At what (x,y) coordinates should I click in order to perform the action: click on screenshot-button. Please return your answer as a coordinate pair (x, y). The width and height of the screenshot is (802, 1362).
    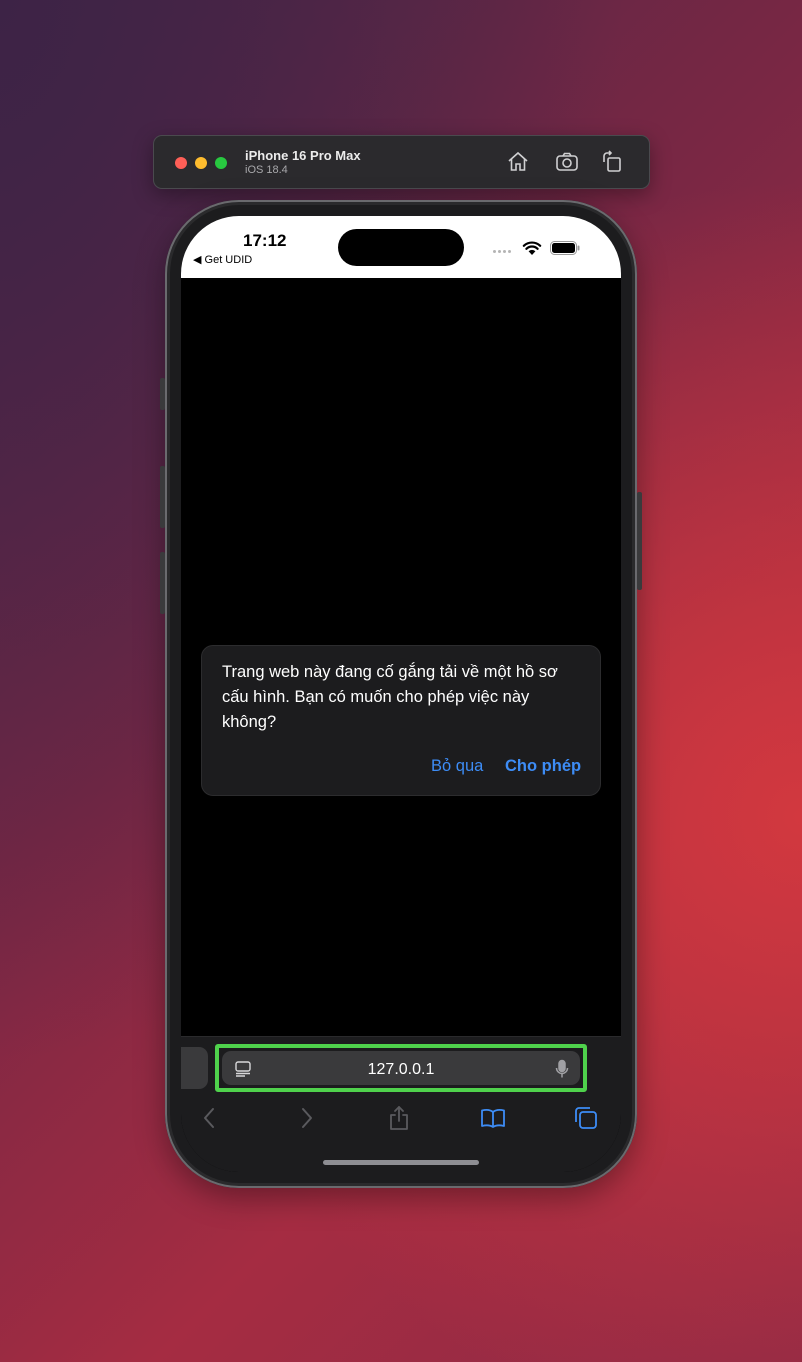
    Looking at the image, I should click on (567, 162).